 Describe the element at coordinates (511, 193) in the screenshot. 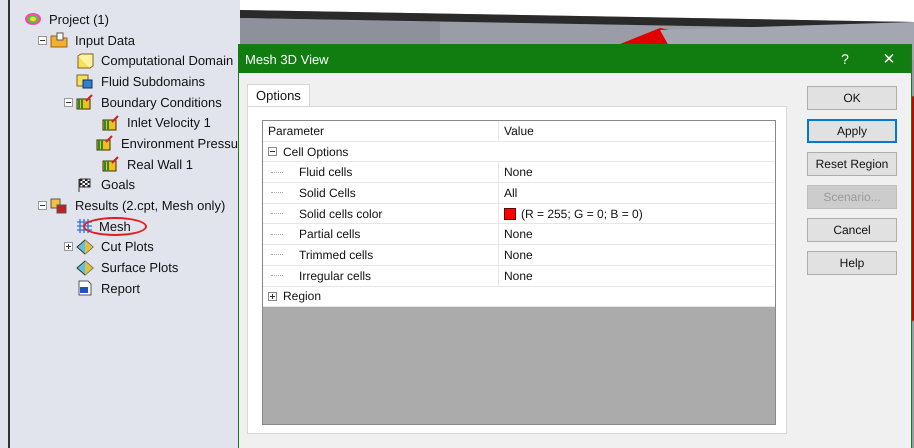

I see `property-value: All` at that location.